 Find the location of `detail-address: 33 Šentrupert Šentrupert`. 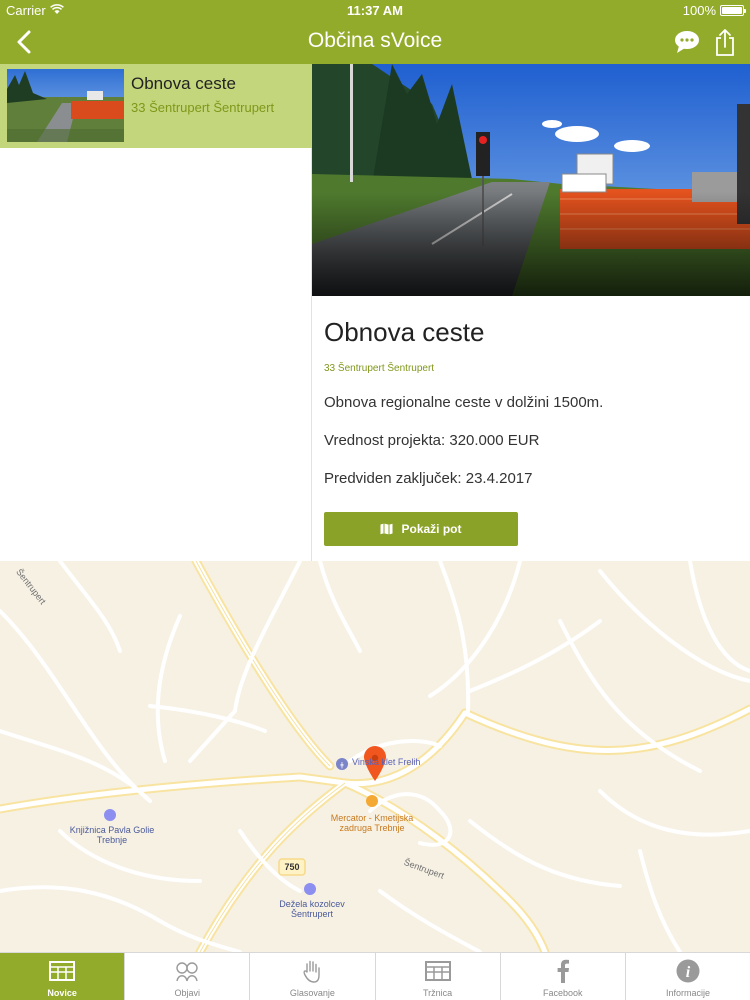

detail-address: 33 Šentrupert Šentrupert is located at coordinates (379, 368).